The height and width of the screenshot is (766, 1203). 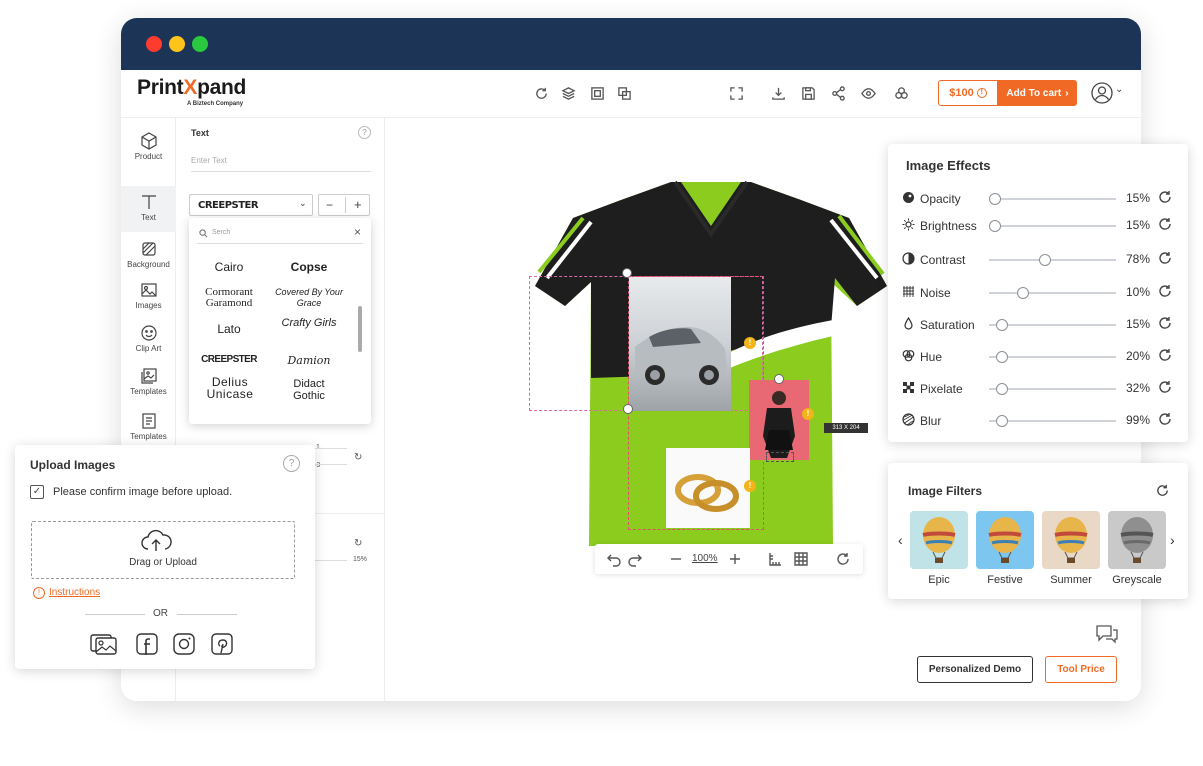 I want to click on drop-zone: Drag or Upload, so click(x=163, y=550).